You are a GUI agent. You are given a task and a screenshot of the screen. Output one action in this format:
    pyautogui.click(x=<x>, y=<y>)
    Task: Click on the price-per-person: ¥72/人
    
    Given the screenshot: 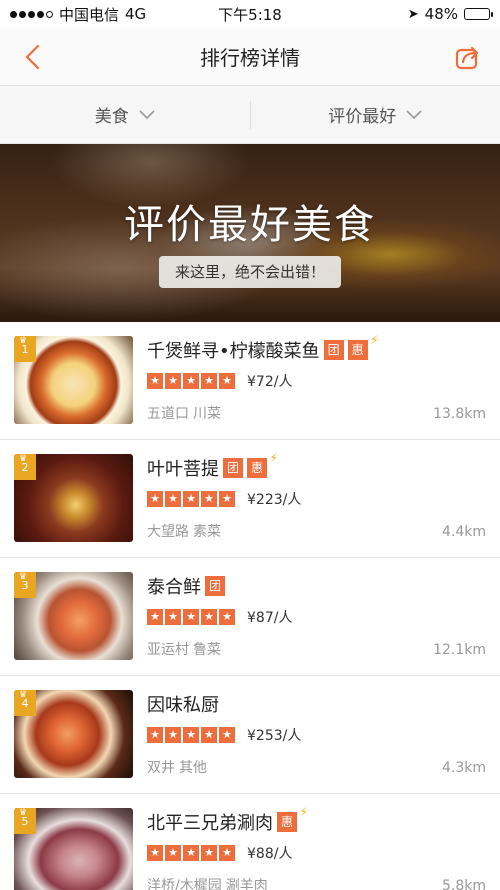 What is the action you would take?
    pyautogui.click(x=270, y=382)
    